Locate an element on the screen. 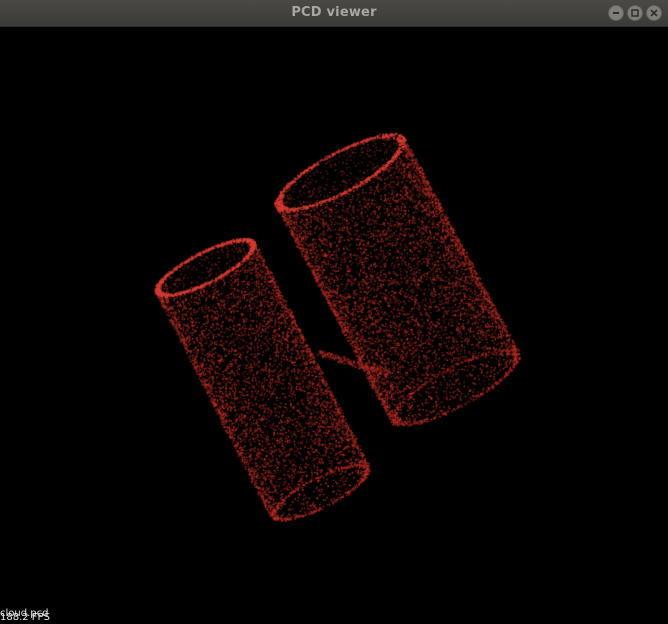 The width and height of the screenshot is (668, 624). minimize-button is located at coordinates (616, 13).